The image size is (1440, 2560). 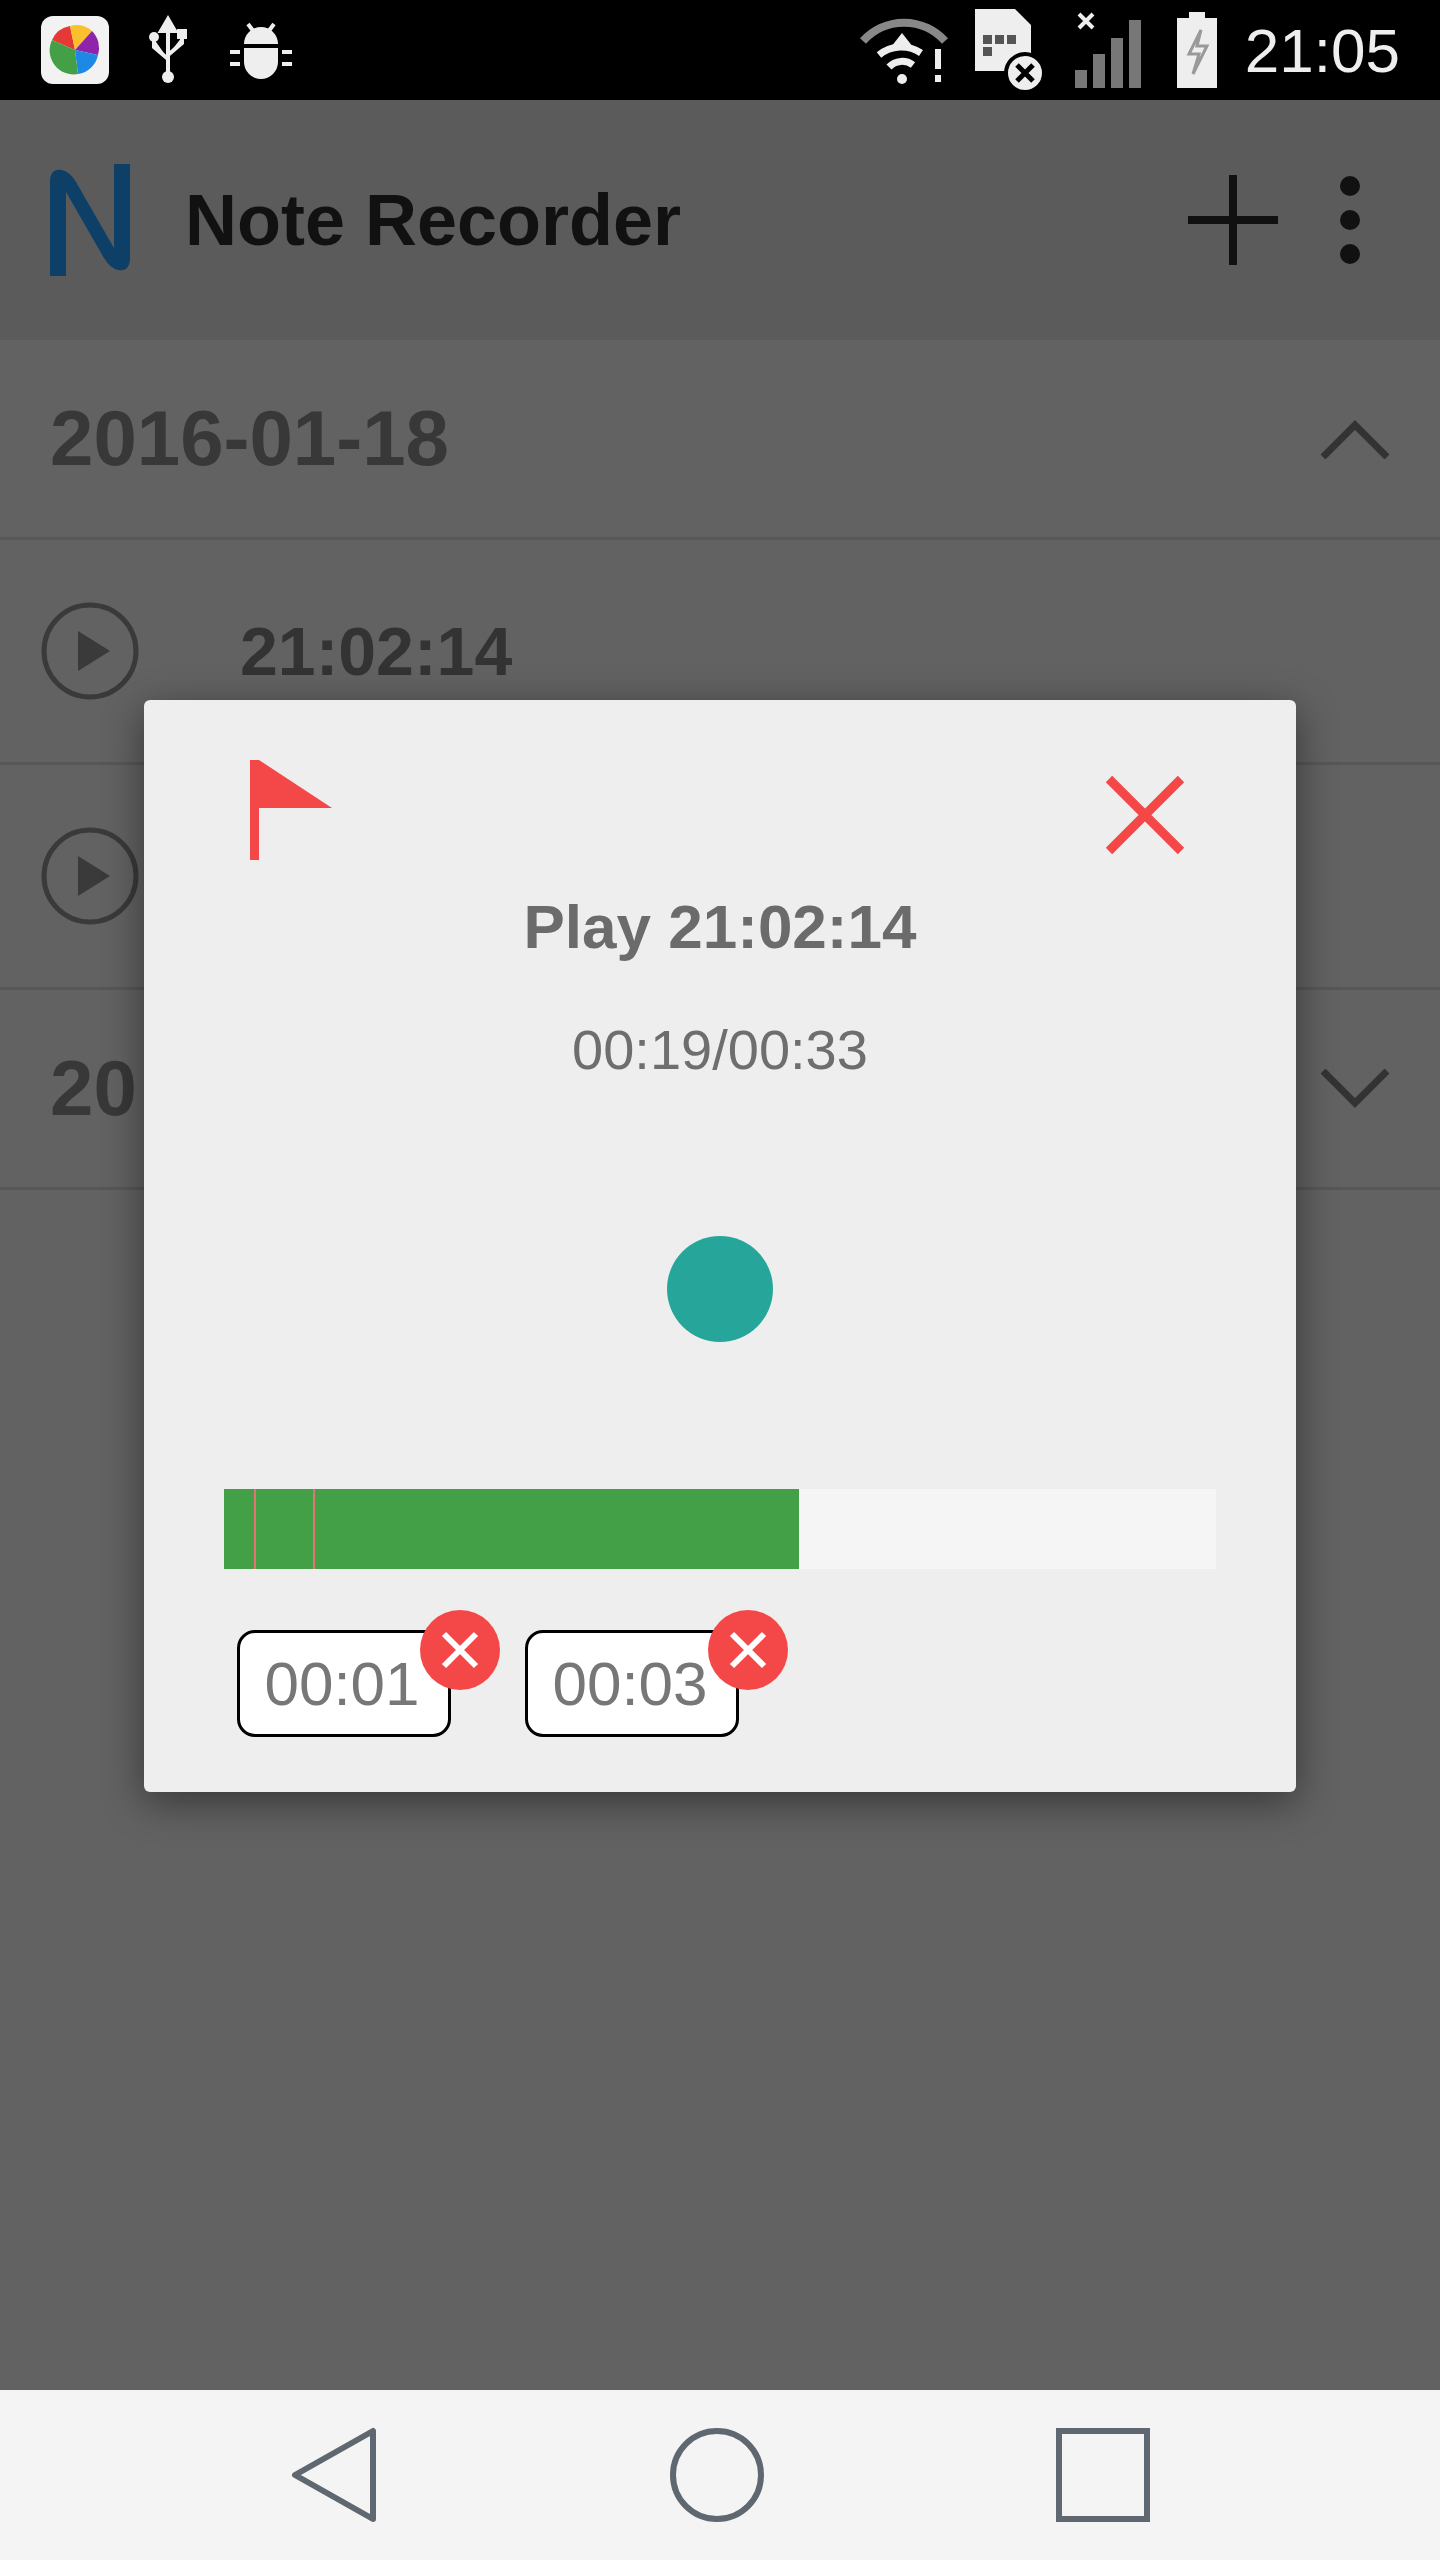 What do you see at coordinates (291, 810) in the screenshot?
I see `flag-button` at bounding box center [291, 810].